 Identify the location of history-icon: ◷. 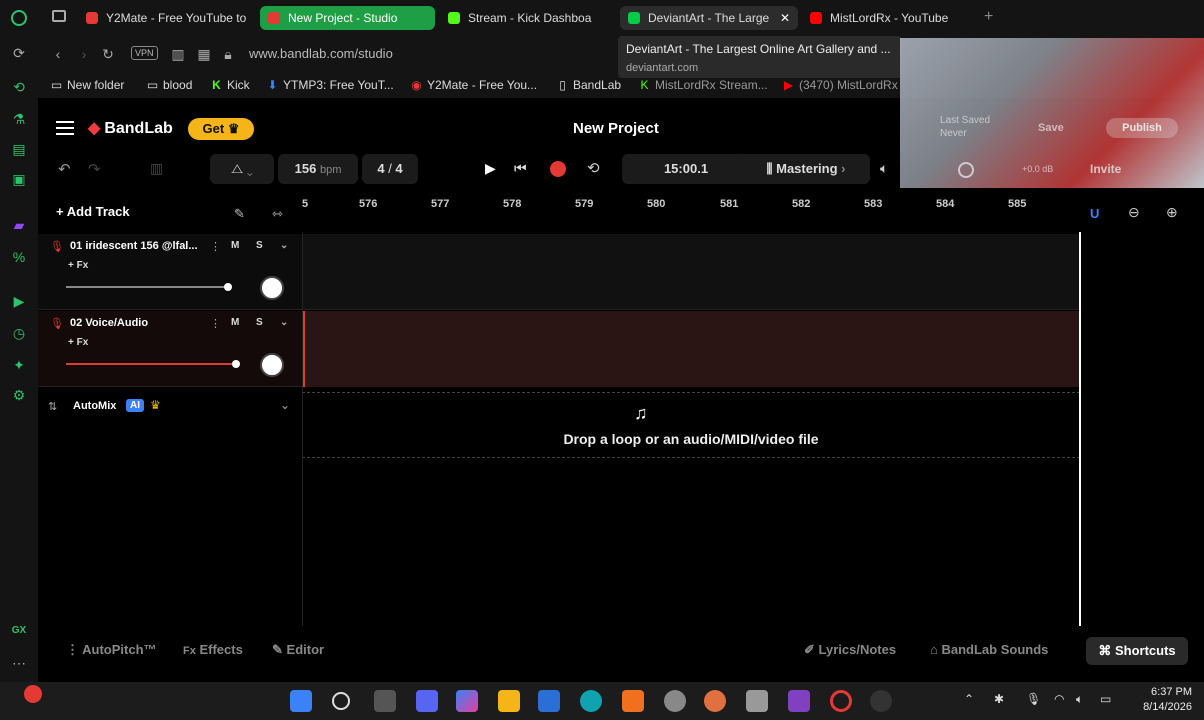
(19, 333).